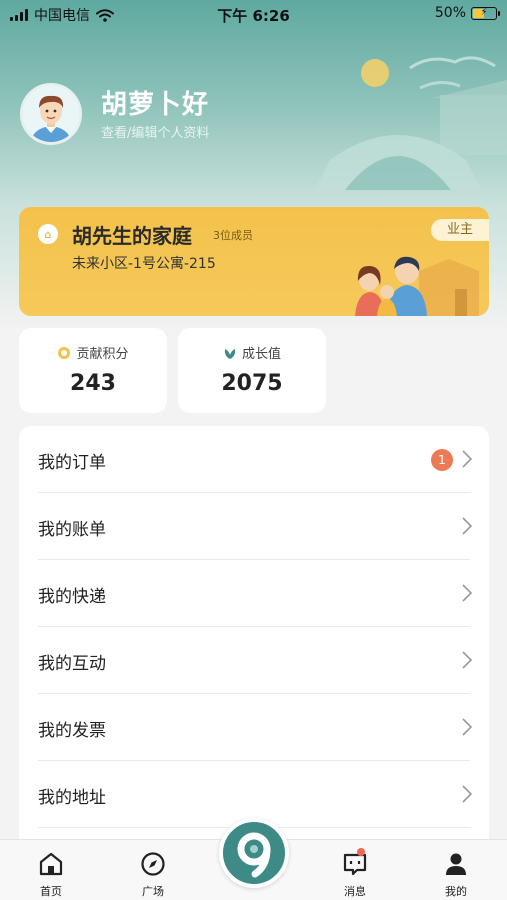 The width and height of the screenshot is (507, 900). What do you see at coordinates (456, 891) in the screenshot?
I see `nav-label: 我的` at bounding box center [456, 891].